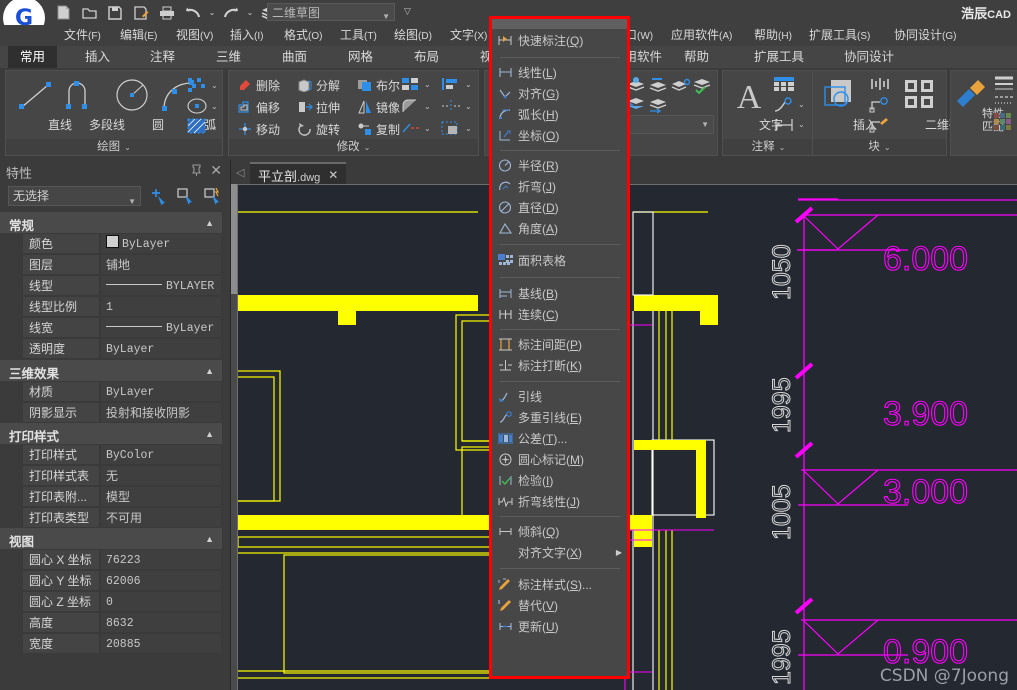 The height and width of the screenshot is (690, 1017). Describe the element at coordinates (880, 106) in the screenshot. I see `define-attribute-icon` at that location.